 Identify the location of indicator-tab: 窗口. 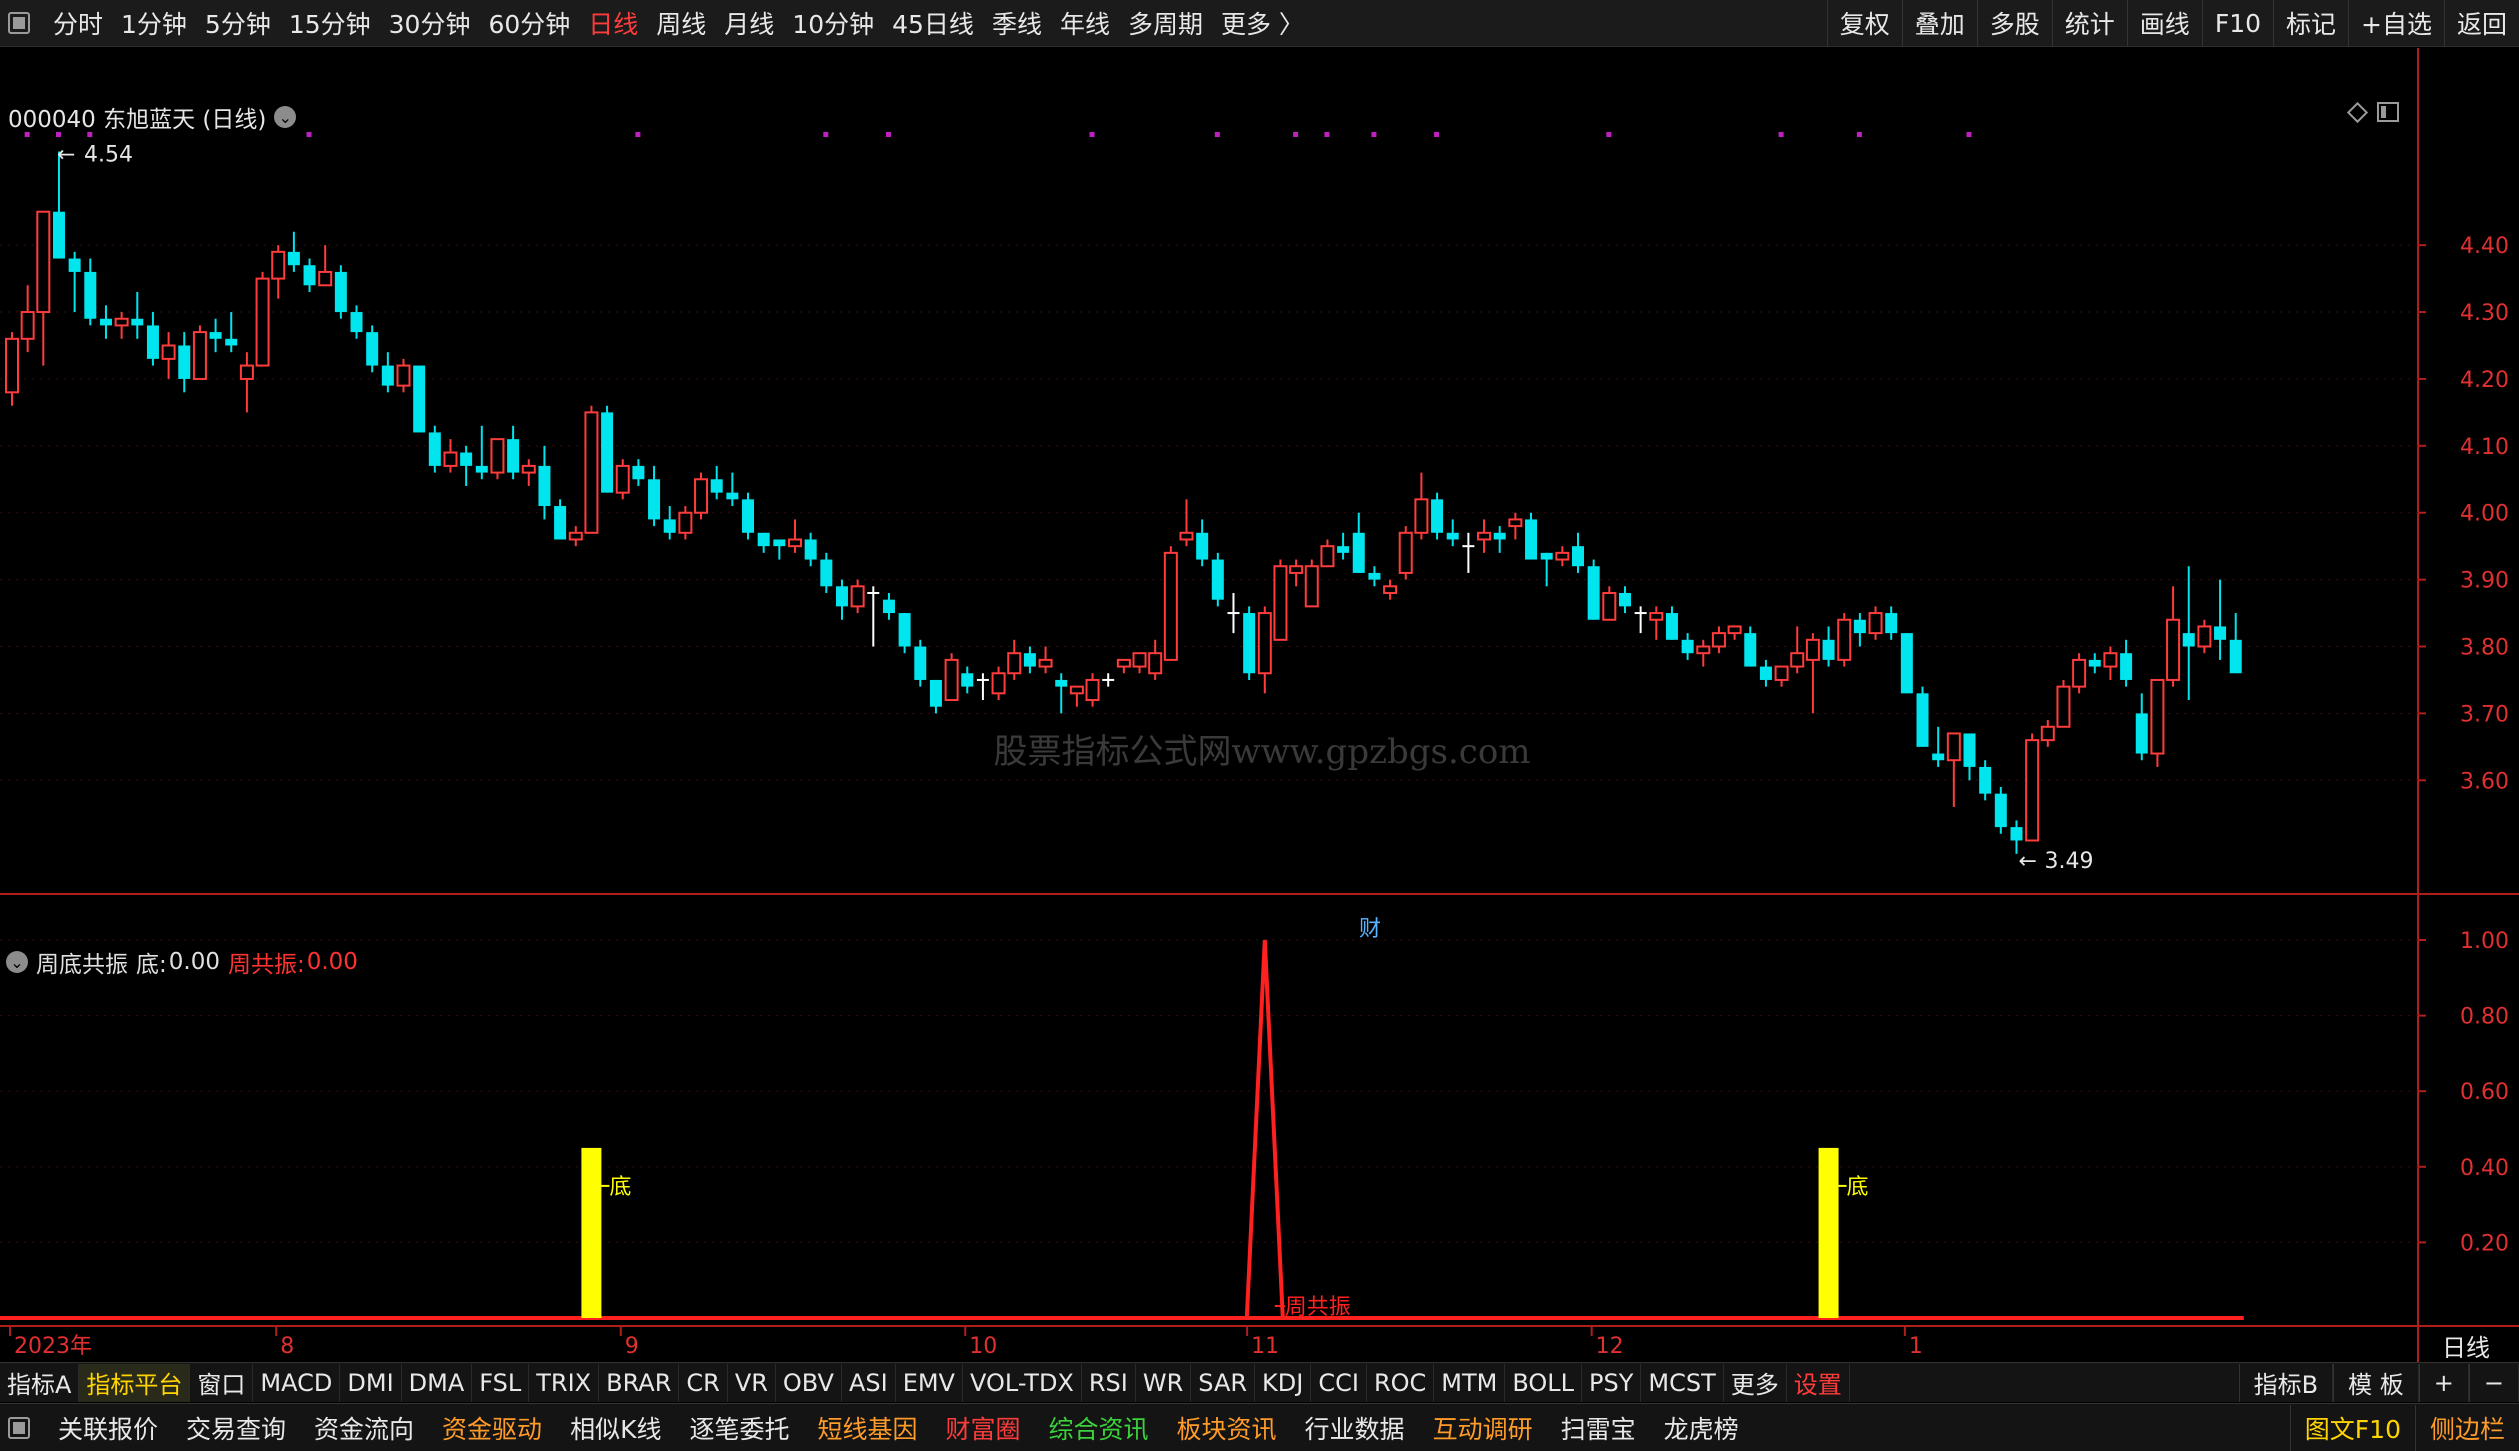
(222, 1382).